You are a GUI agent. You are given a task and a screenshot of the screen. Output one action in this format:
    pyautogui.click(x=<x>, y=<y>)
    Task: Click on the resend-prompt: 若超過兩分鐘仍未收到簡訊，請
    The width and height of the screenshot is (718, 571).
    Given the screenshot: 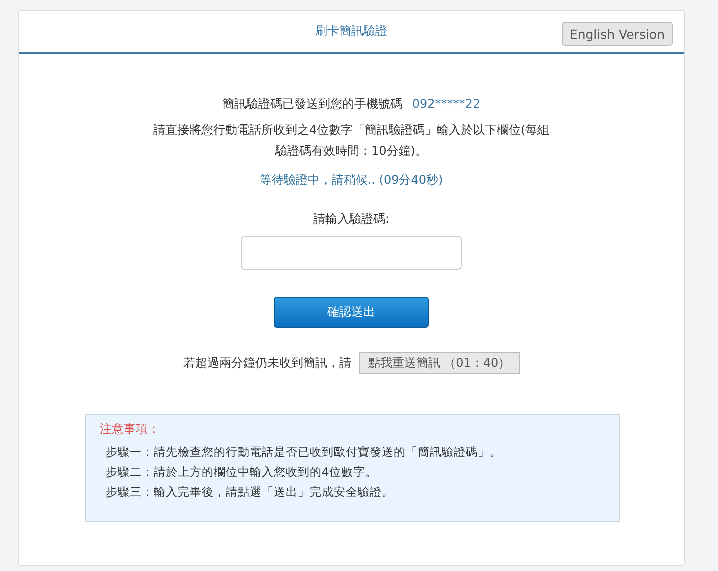 What is the action you would take?
    pyautogui.click(x=267, y=363)
    